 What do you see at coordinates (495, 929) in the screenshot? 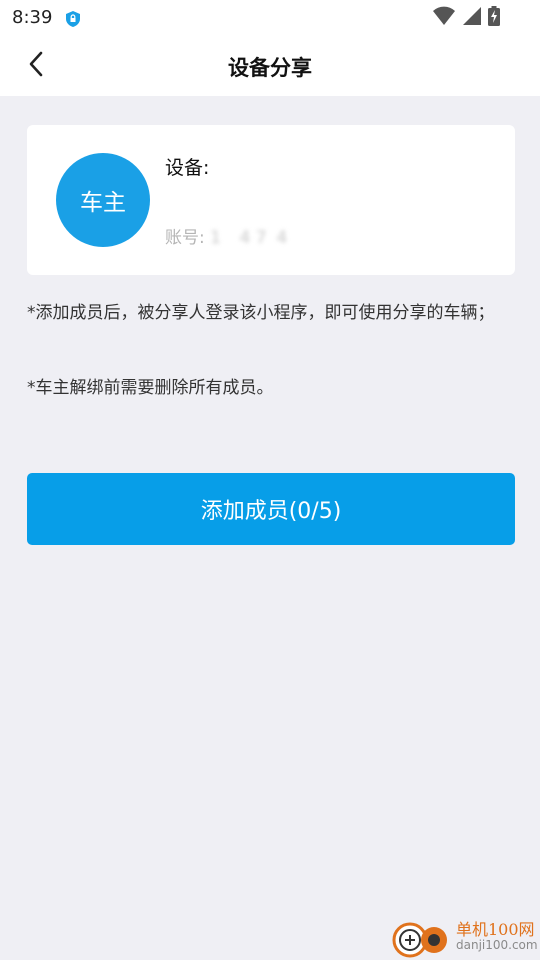
I see `watermark-title: 单机100网` at bounding box center [495, 929].